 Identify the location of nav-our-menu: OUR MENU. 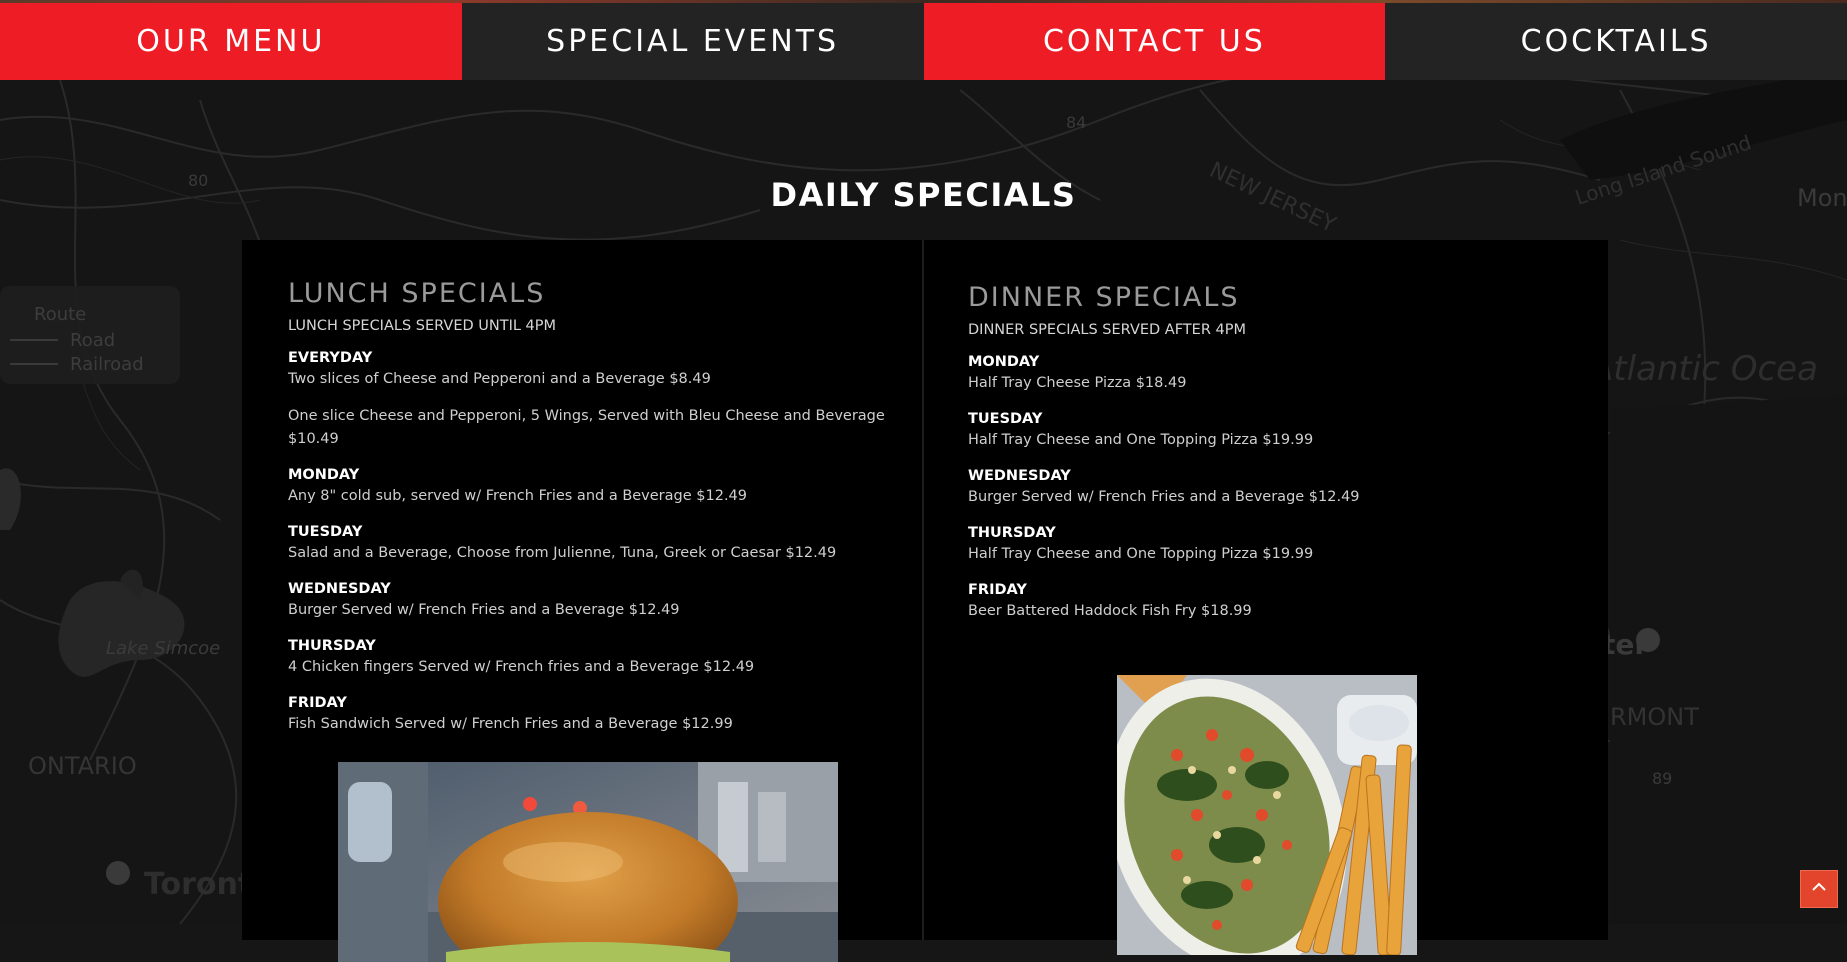
(231, 41).